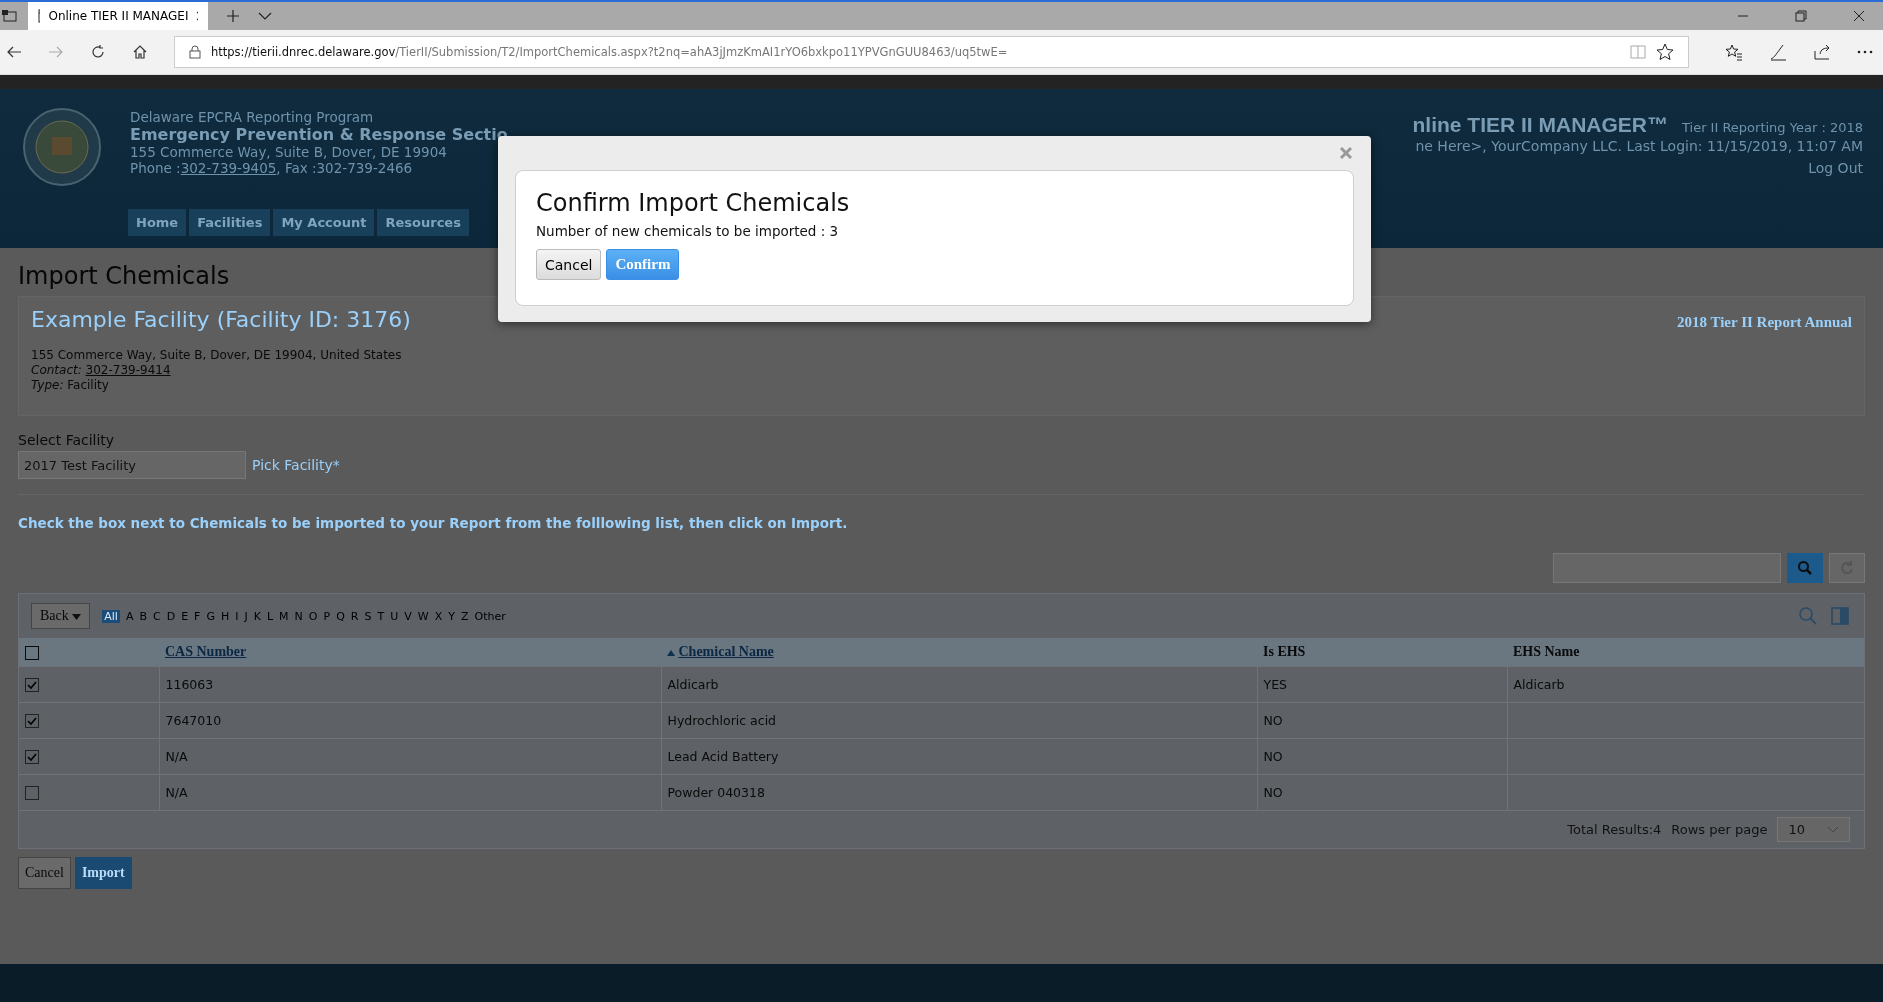 The height and width of the screenshot is (1002, 1883). What do you see at coordinates (132, 465) in the screenshot?
I see `facility-field: 2017 Test Facility` at bounding box center [132, 465].